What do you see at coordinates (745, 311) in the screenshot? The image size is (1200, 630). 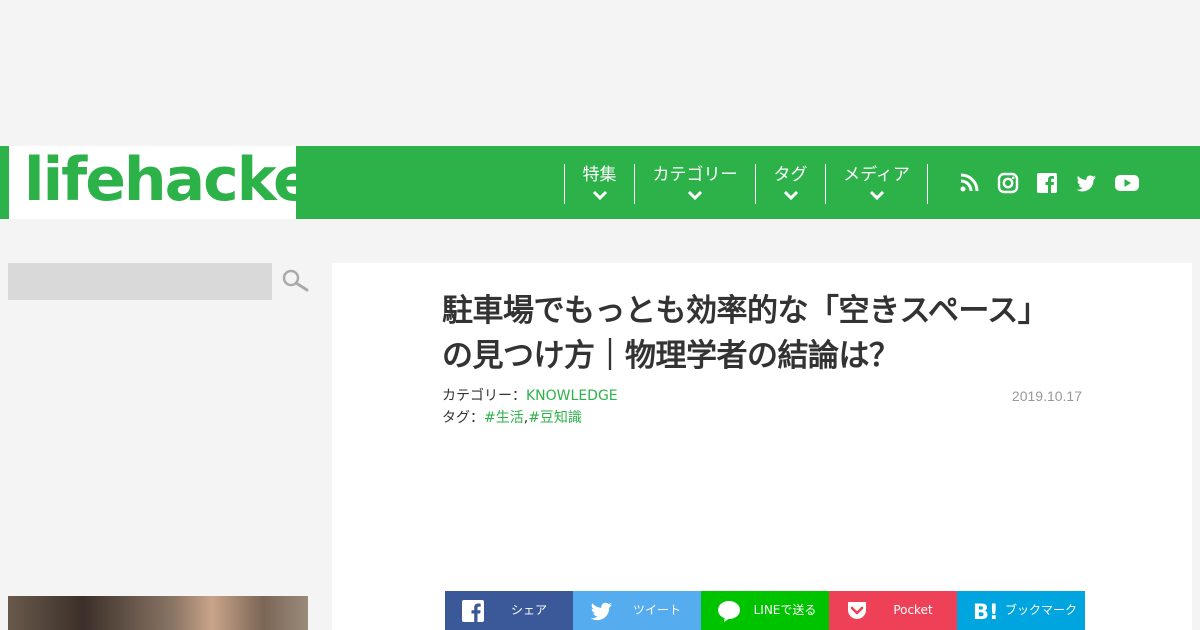 I see `article-title-line1: 駐車場でもっとも効率的な「空きスペース」` at bounding box center [745, 311].